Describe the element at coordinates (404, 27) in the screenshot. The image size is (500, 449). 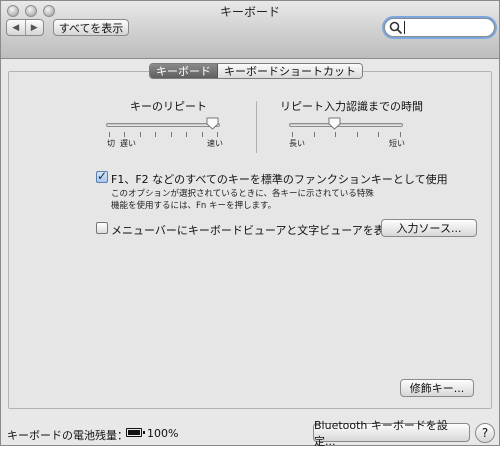
I see `search-input` at that location.